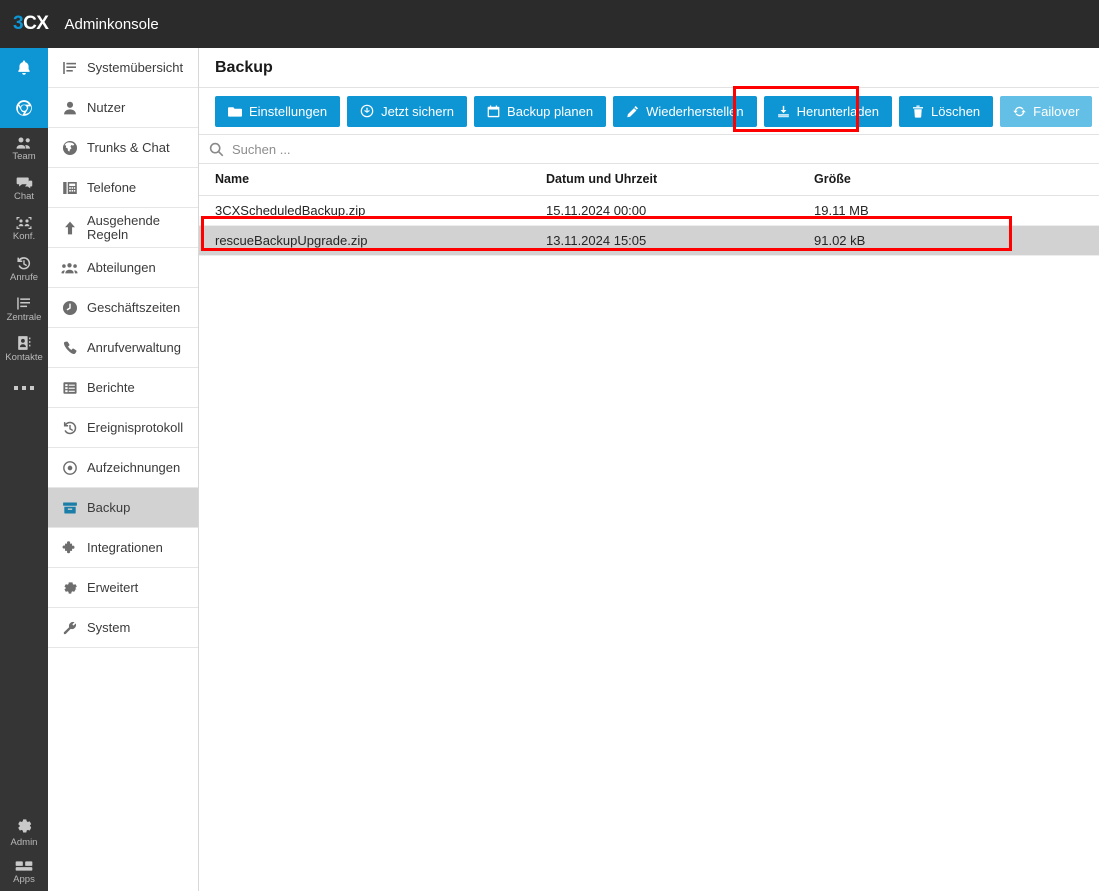 The image size is (1099, 891). I want to click on button-label: Failover, so click(1056, 111).